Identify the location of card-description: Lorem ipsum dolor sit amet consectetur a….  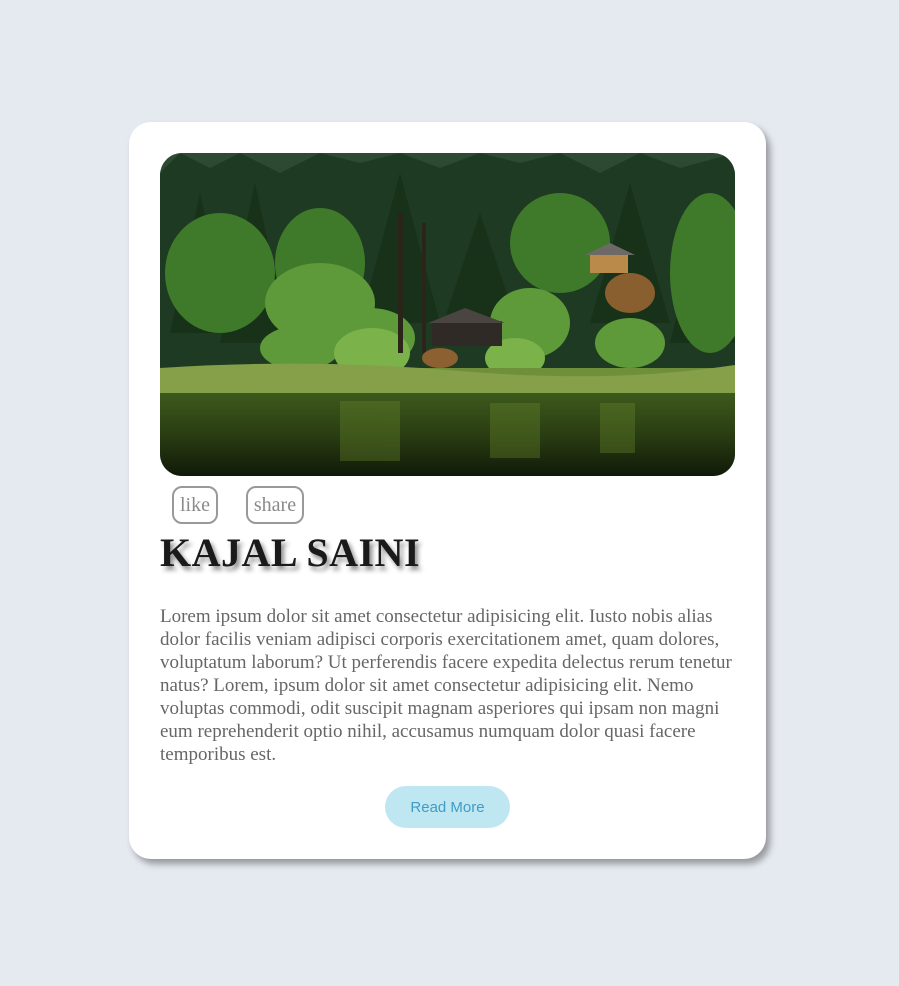
(446, 685).